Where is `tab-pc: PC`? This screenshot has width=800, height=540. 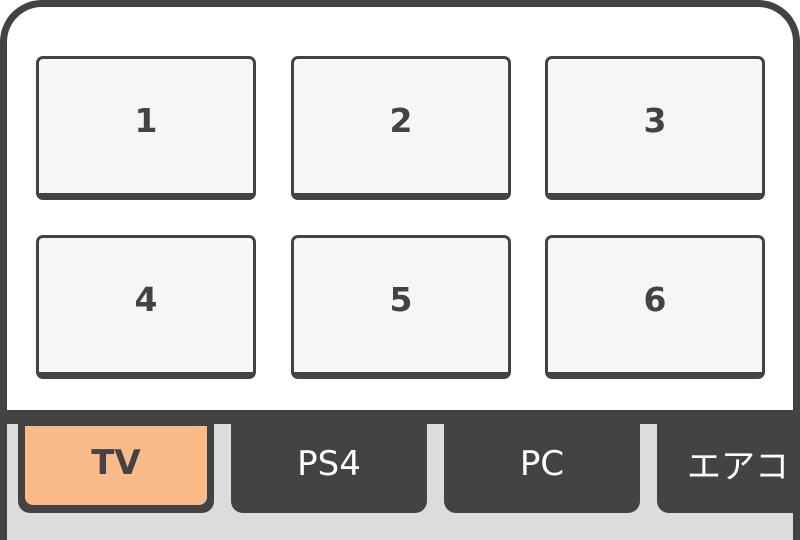
tab-pc: PC is located at coordinates (542, 461).